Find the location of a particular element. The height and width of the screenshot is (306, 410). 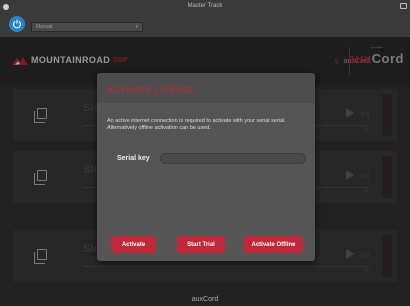

float-window-icon is located at coordinates (403, 6).